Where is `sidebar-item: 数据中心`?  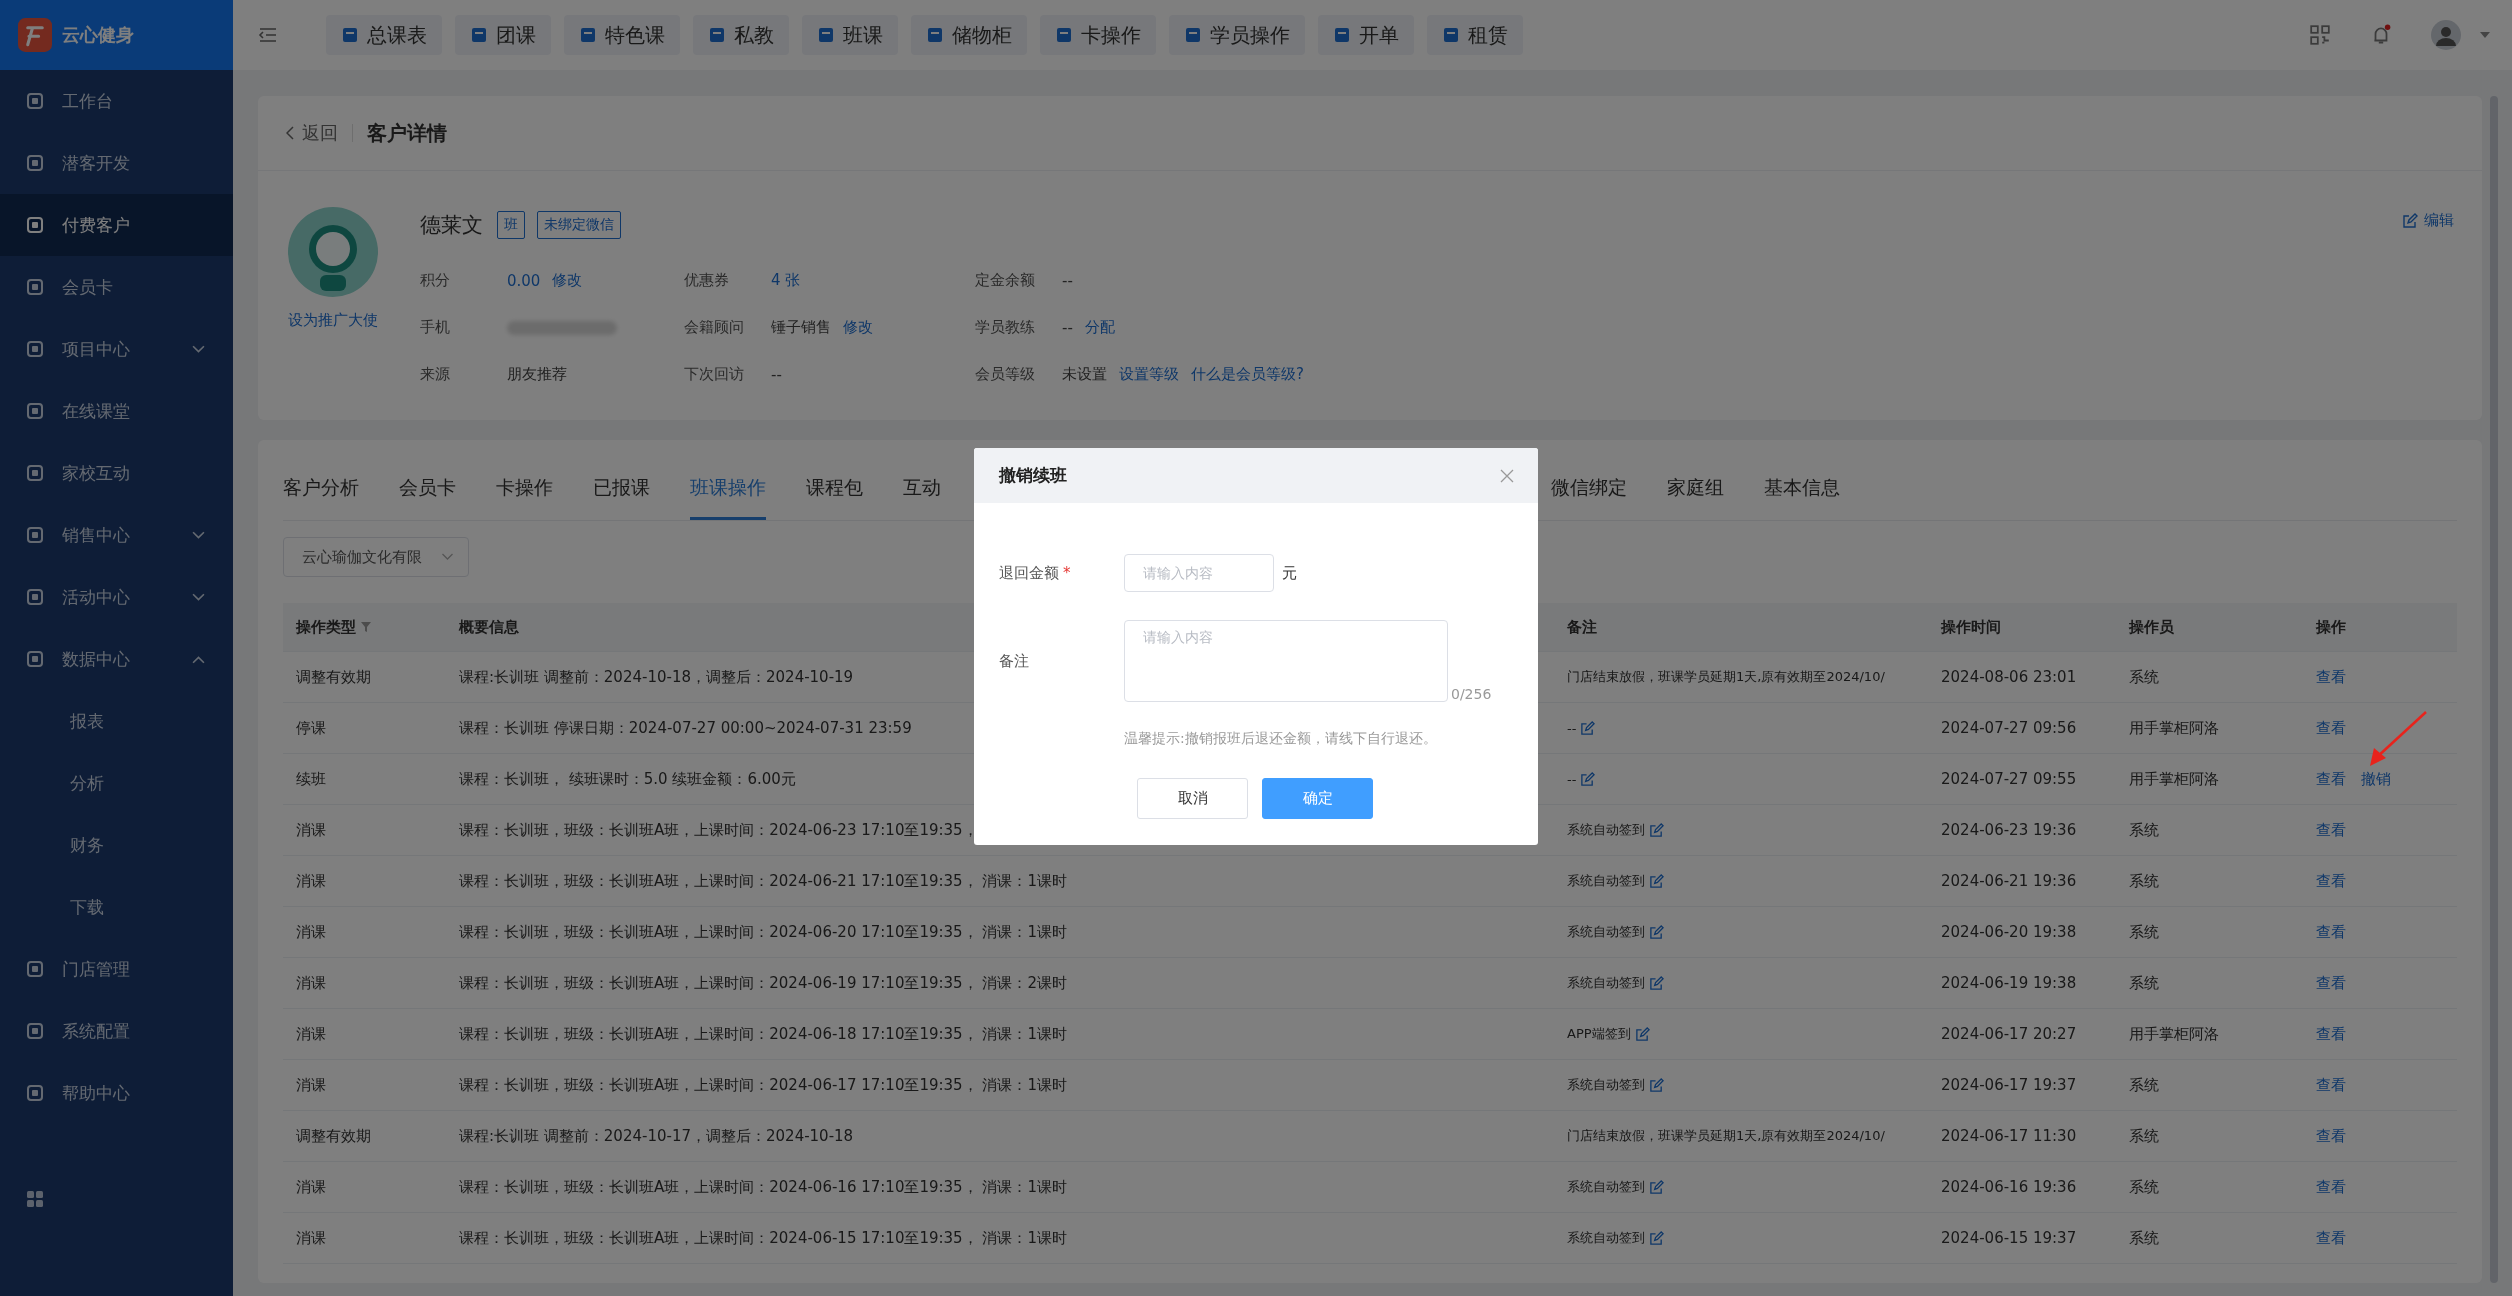
sidebar-item: 数据中心 is located at coordinates (116, 659).